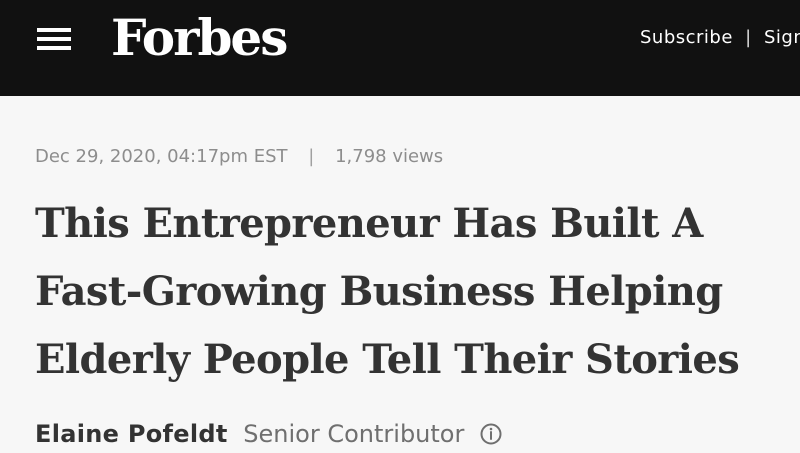  Describe the element at coordinates (782, 37) in the screenshot. I see `sign-in-link: Sign` at that location.